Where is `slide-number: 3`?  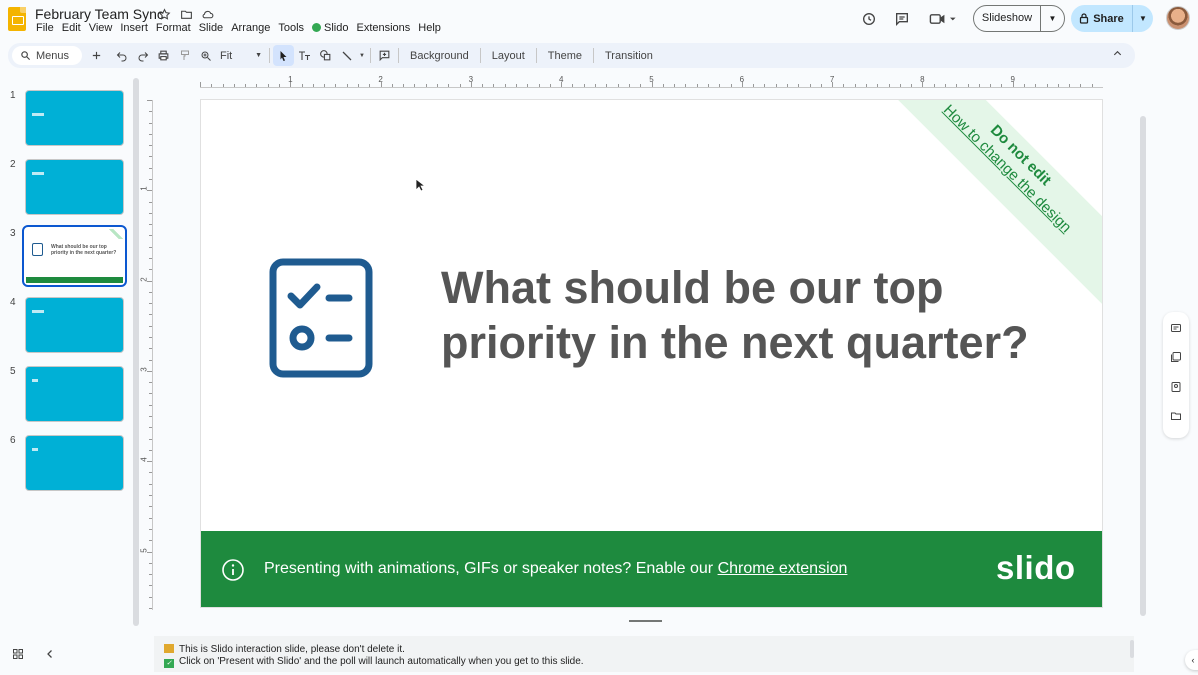
slide-number: 3 is located at coordinates (13, 233).